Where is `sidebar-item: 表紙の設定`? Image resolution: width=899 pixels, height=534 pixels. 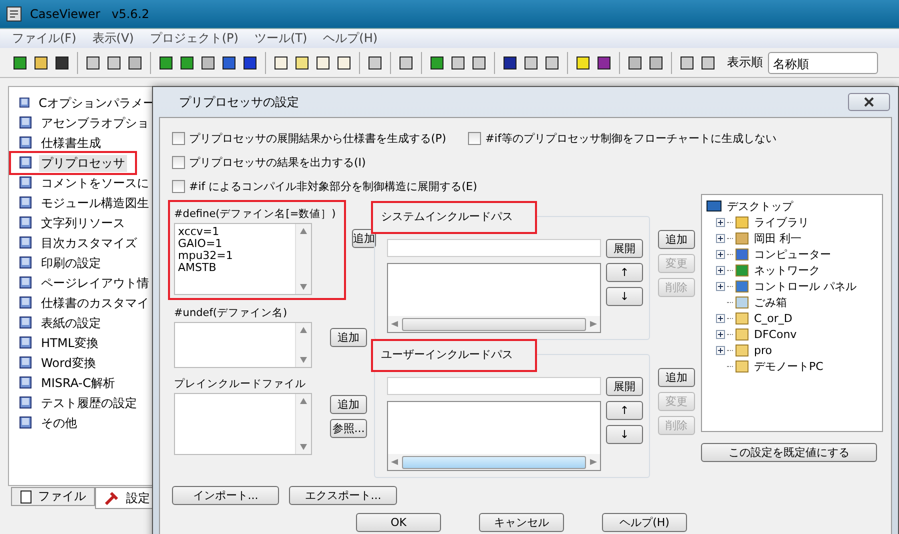
sidebar-item: 表紙の設定 is located at coordinates (71, 323).